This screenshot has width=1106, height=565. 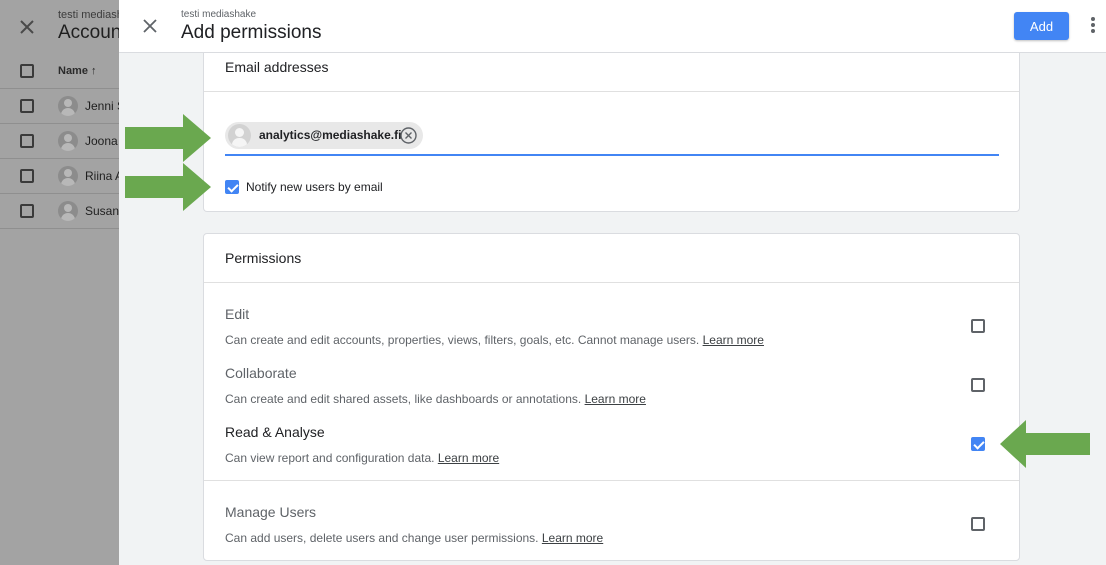 What do you see at coordinates (27, 71) in the screenshot?
I see `select-all-checkbox` at bounding box center [27, 71].